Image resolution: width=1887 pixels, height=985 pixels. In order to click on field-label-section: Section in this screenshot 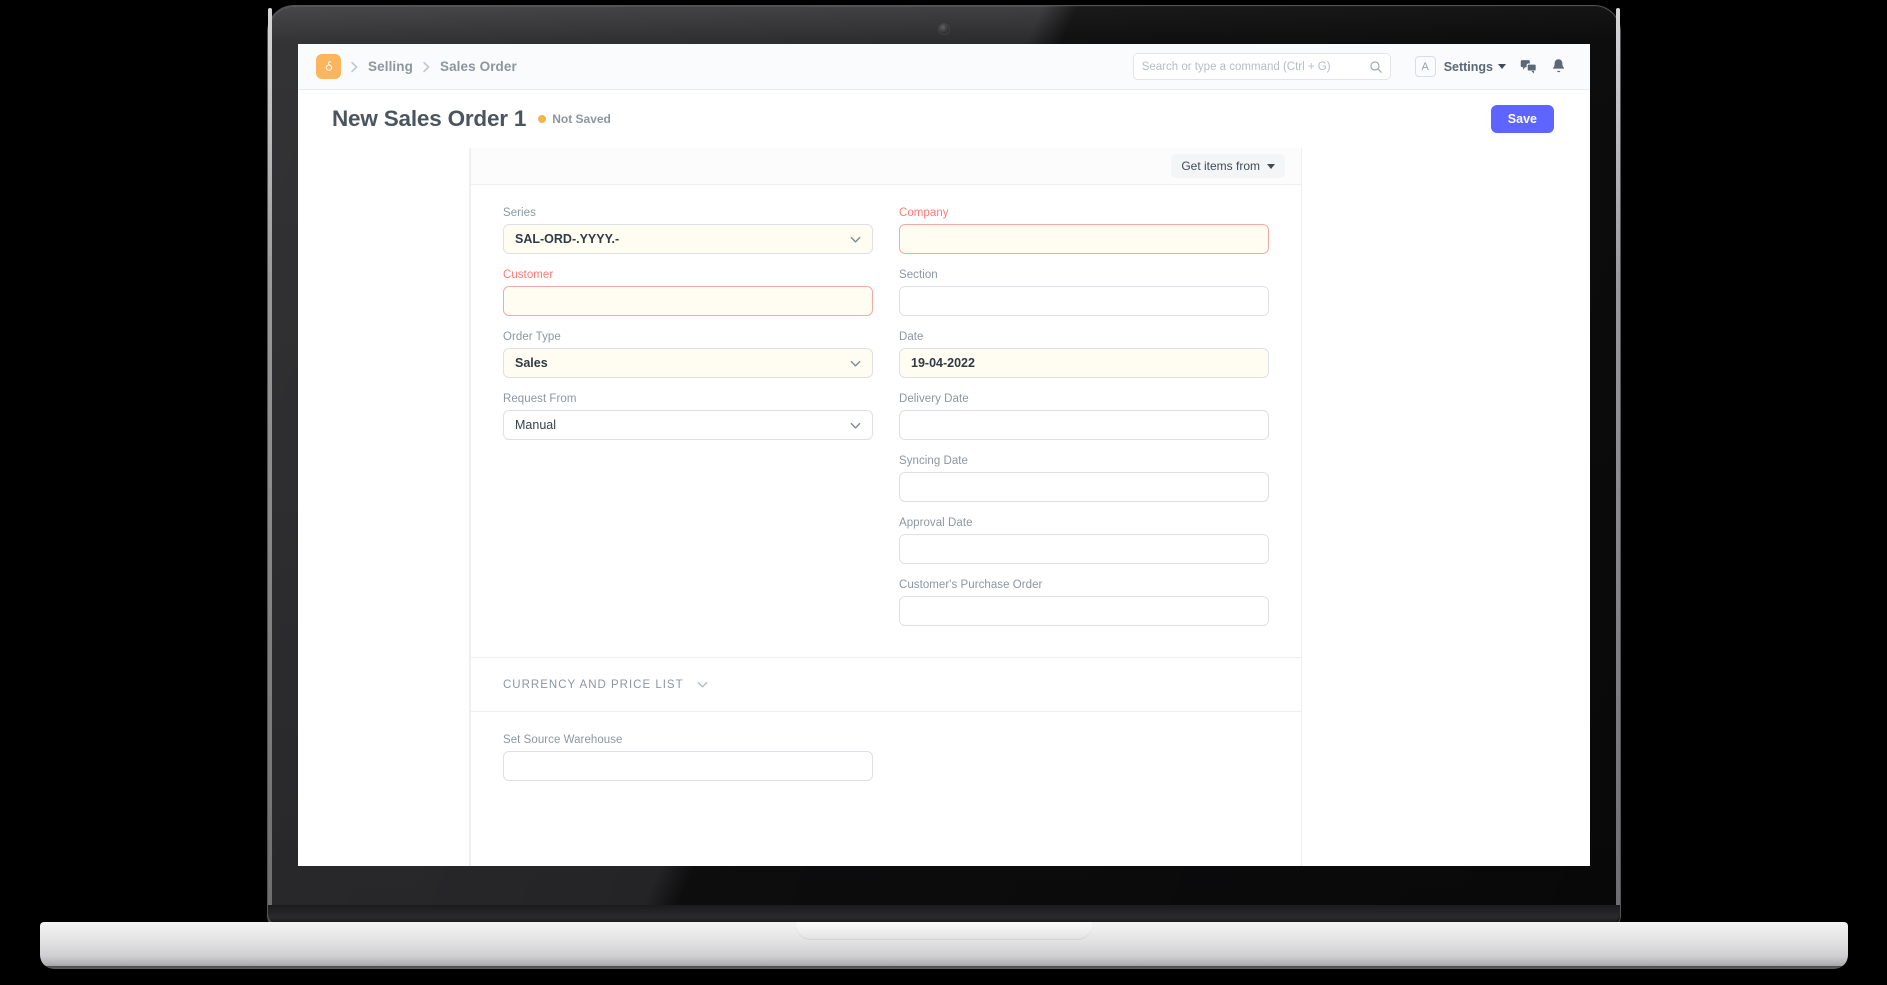, I will do `click(918, 275)`.